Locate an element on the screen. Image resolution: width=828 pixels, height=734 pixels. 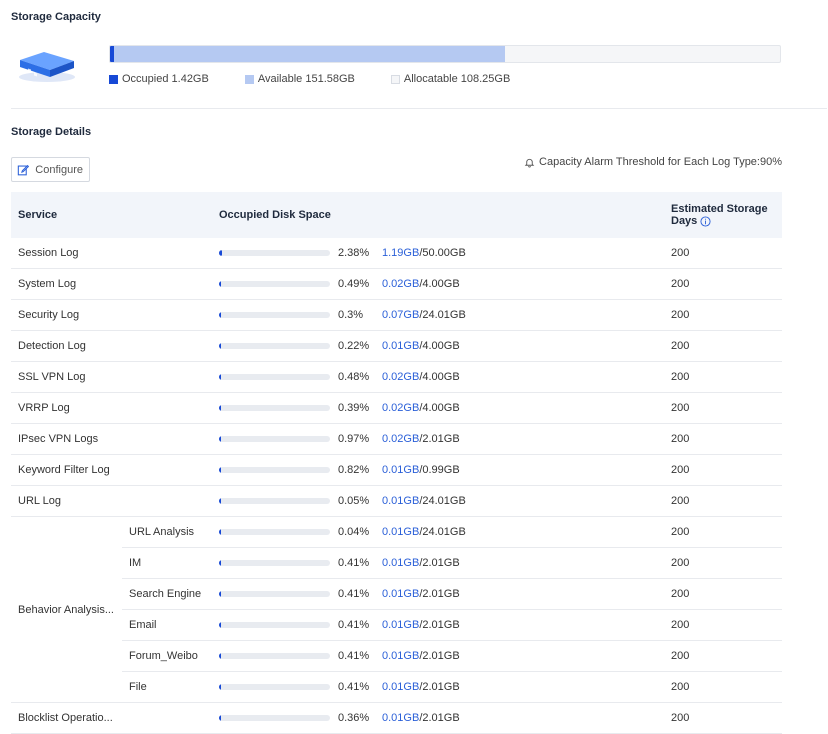
legend-occupied-label: Occupied 1.42GB is located at coordinates (165, 79).